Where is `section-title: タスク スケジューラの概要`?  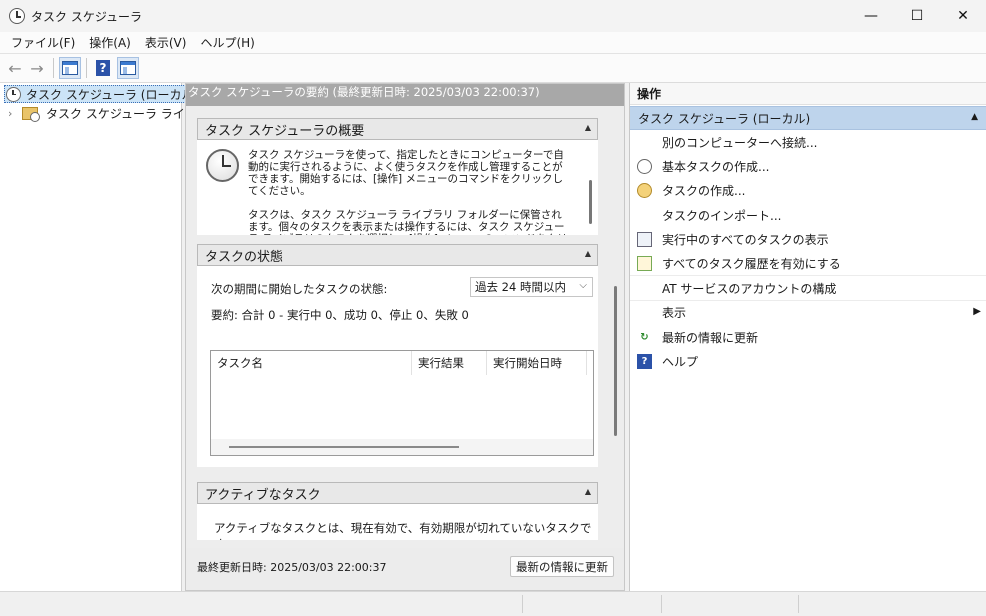 section-title: タスク スケジューラの概要 is located at coordinates (285, 131).